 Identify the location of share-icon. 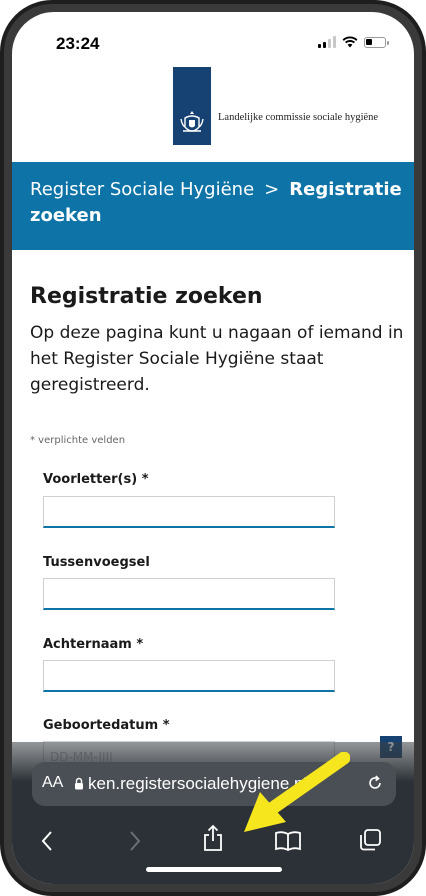
(213, 838).